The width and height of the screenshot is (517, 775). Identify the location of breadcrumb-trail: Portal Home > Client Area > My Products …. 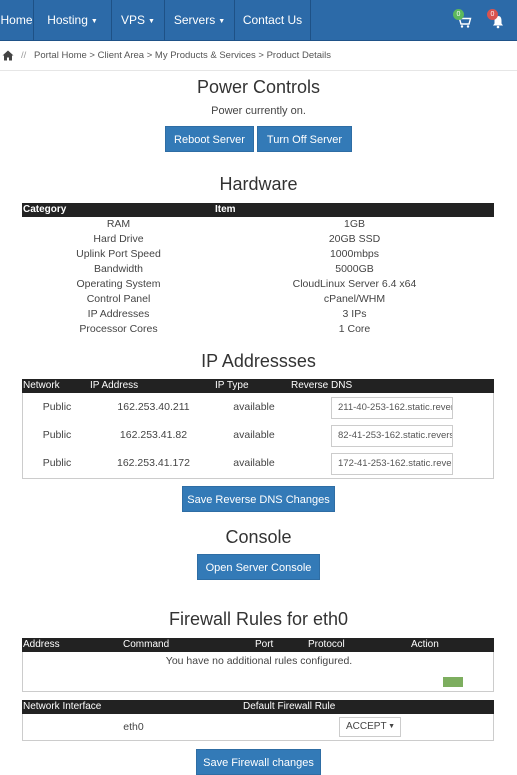
(182, 56).